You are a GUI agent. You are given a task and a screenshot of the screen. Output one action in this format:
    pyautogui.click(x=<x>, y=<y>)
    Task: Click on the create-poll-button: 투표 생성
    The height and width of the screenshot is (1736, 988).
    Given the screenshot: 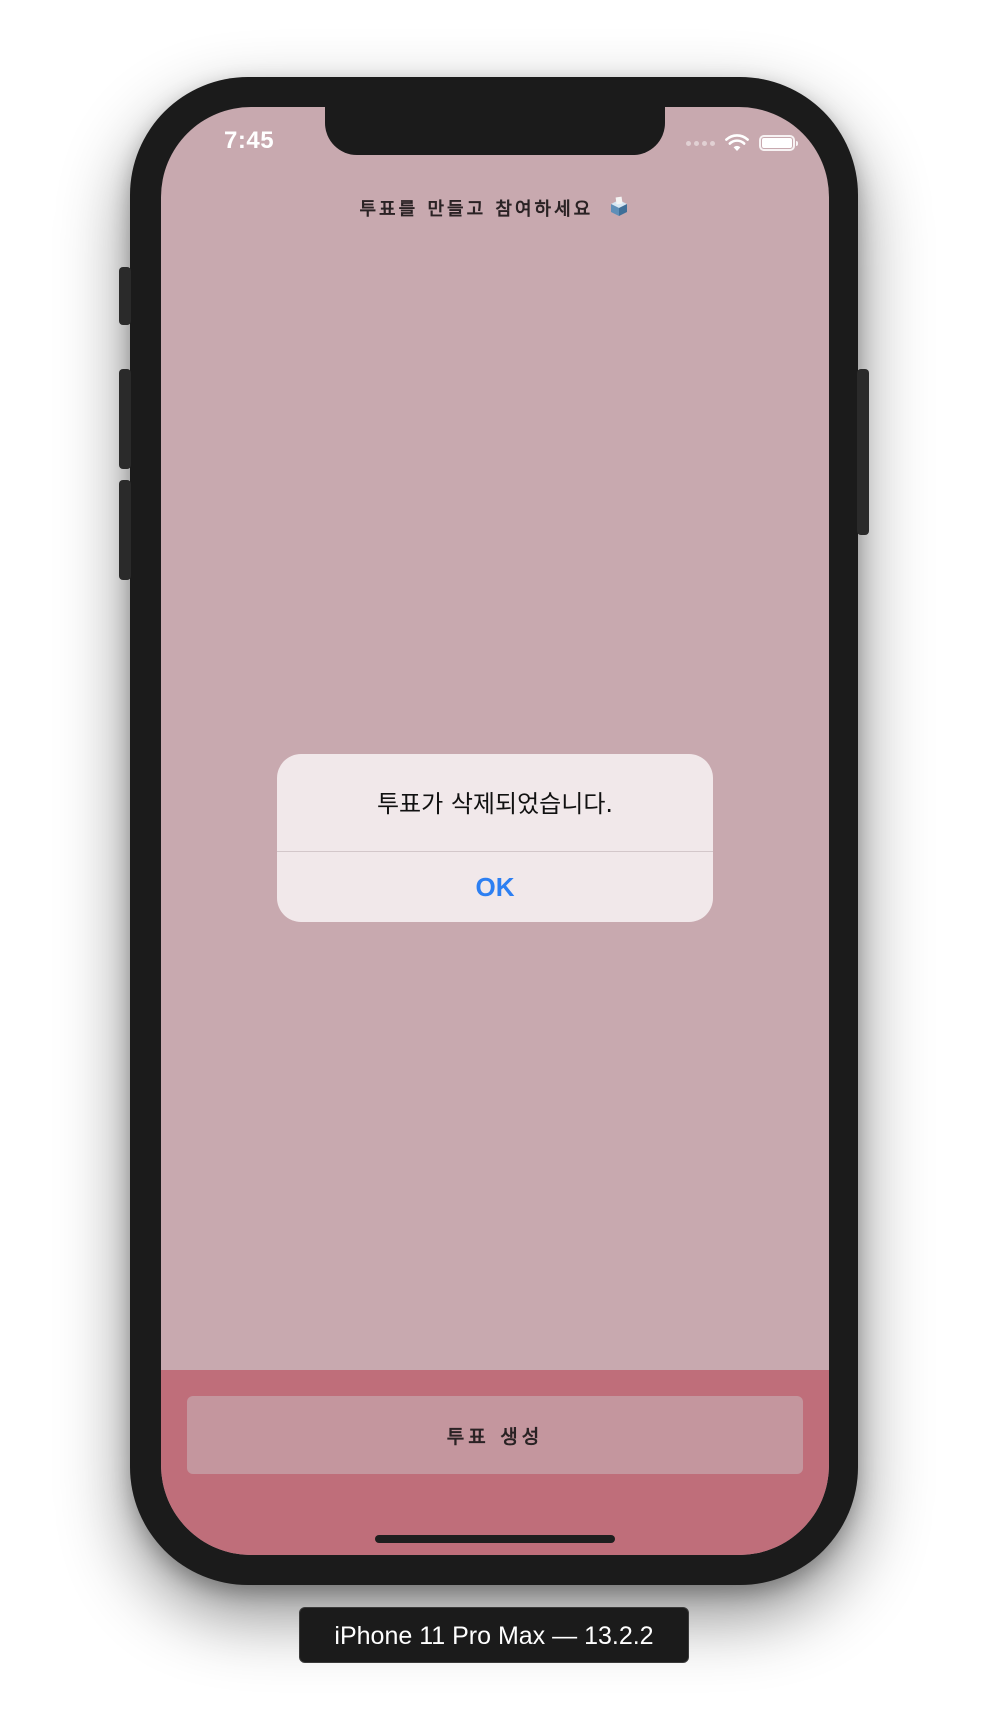 What is the action you would take?
    pyautogui.click(x=495, y=1435)
    